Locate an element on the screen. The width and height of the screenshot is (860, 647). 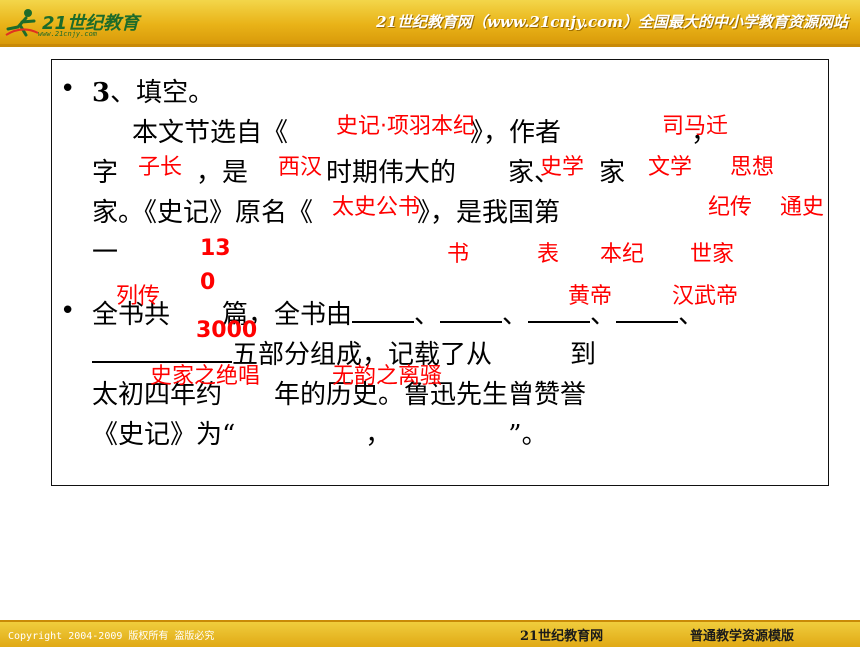
answer-genre-2: 通史 is located at coordinates (802, 207).